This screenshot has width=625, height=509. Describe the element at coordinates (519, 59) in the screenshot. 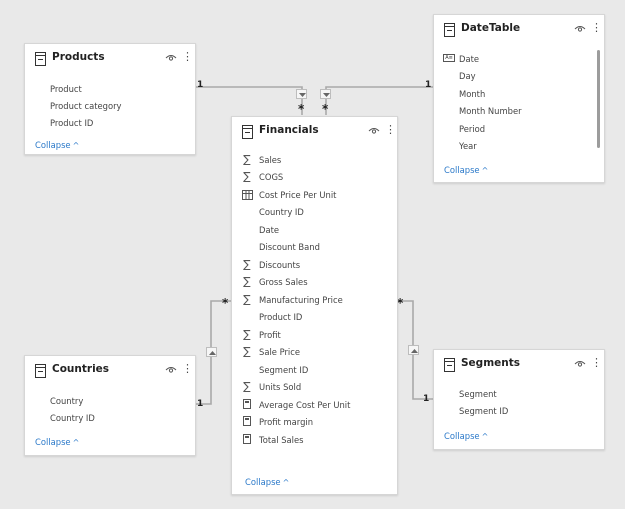

I see `field-row: A≡ Date` at that location.